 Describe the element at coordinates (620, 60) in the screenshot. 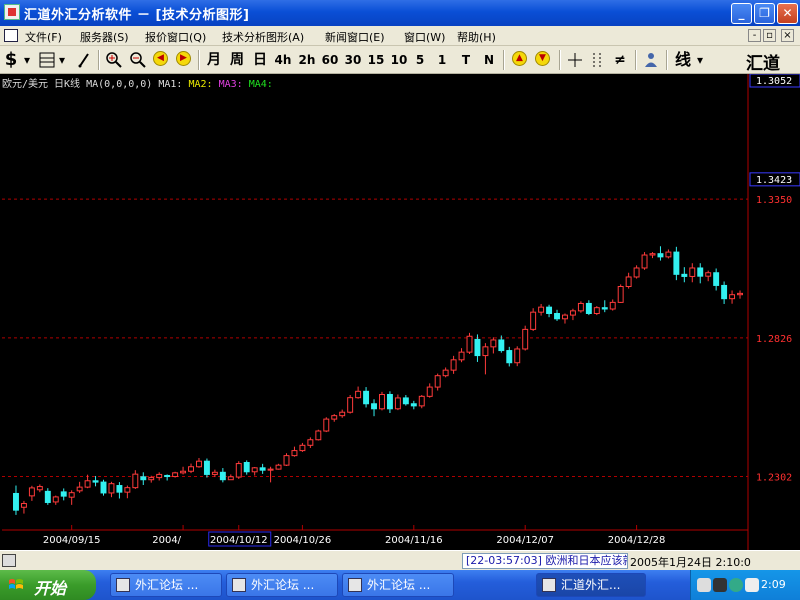

I see `not-equal-icon: ≠` at that location.